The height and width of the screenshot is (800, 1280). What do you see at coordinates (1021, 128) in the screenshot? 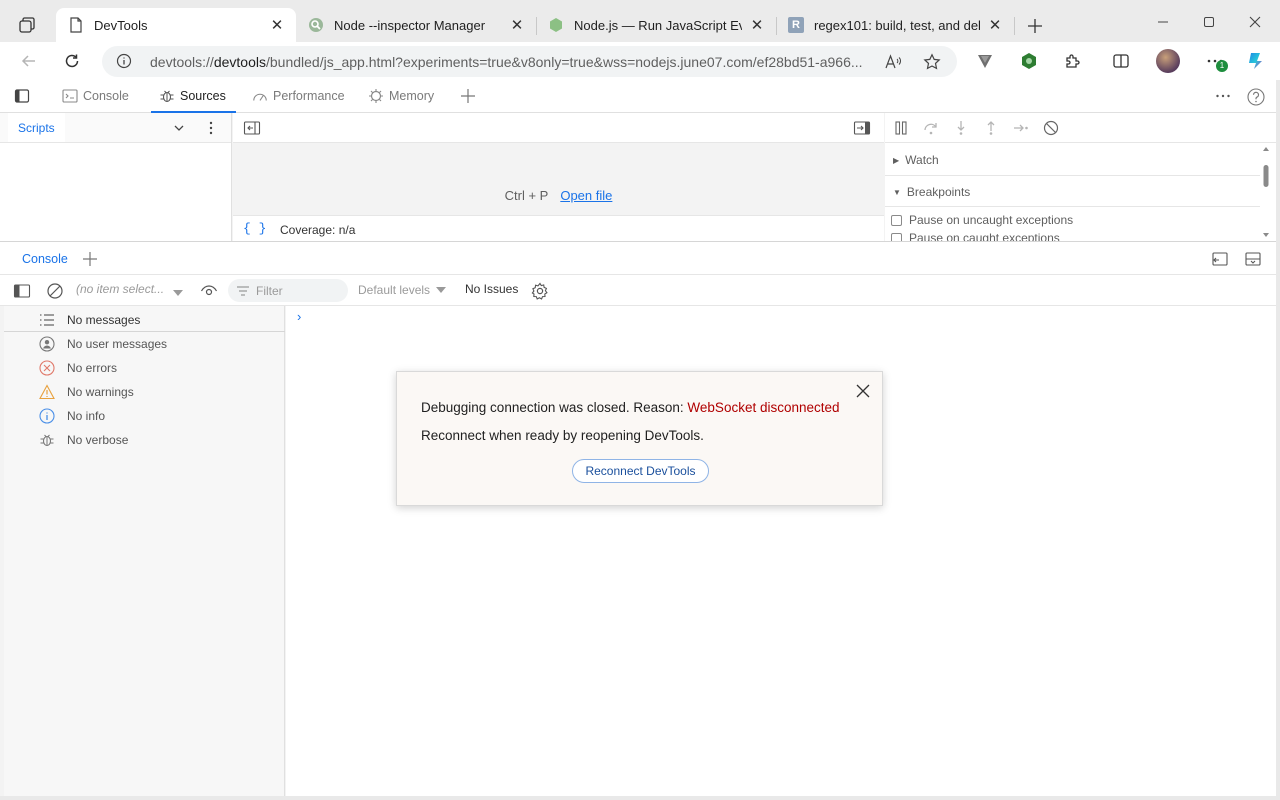
I see `step-icon` at bounding box center [1021, 128].